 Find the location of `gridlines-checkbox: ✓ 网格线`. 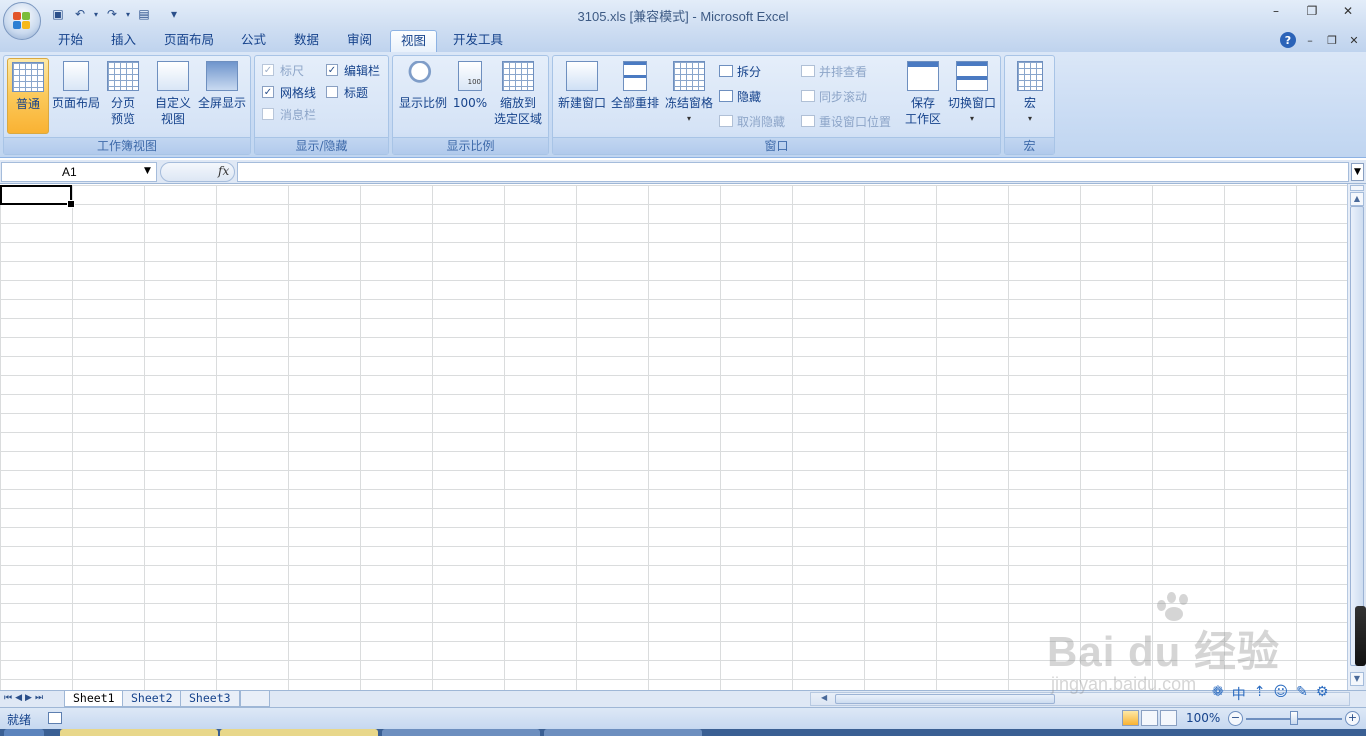

gridlines-checkbox: ✓ 网格线 is located at coordinates (289, 92).